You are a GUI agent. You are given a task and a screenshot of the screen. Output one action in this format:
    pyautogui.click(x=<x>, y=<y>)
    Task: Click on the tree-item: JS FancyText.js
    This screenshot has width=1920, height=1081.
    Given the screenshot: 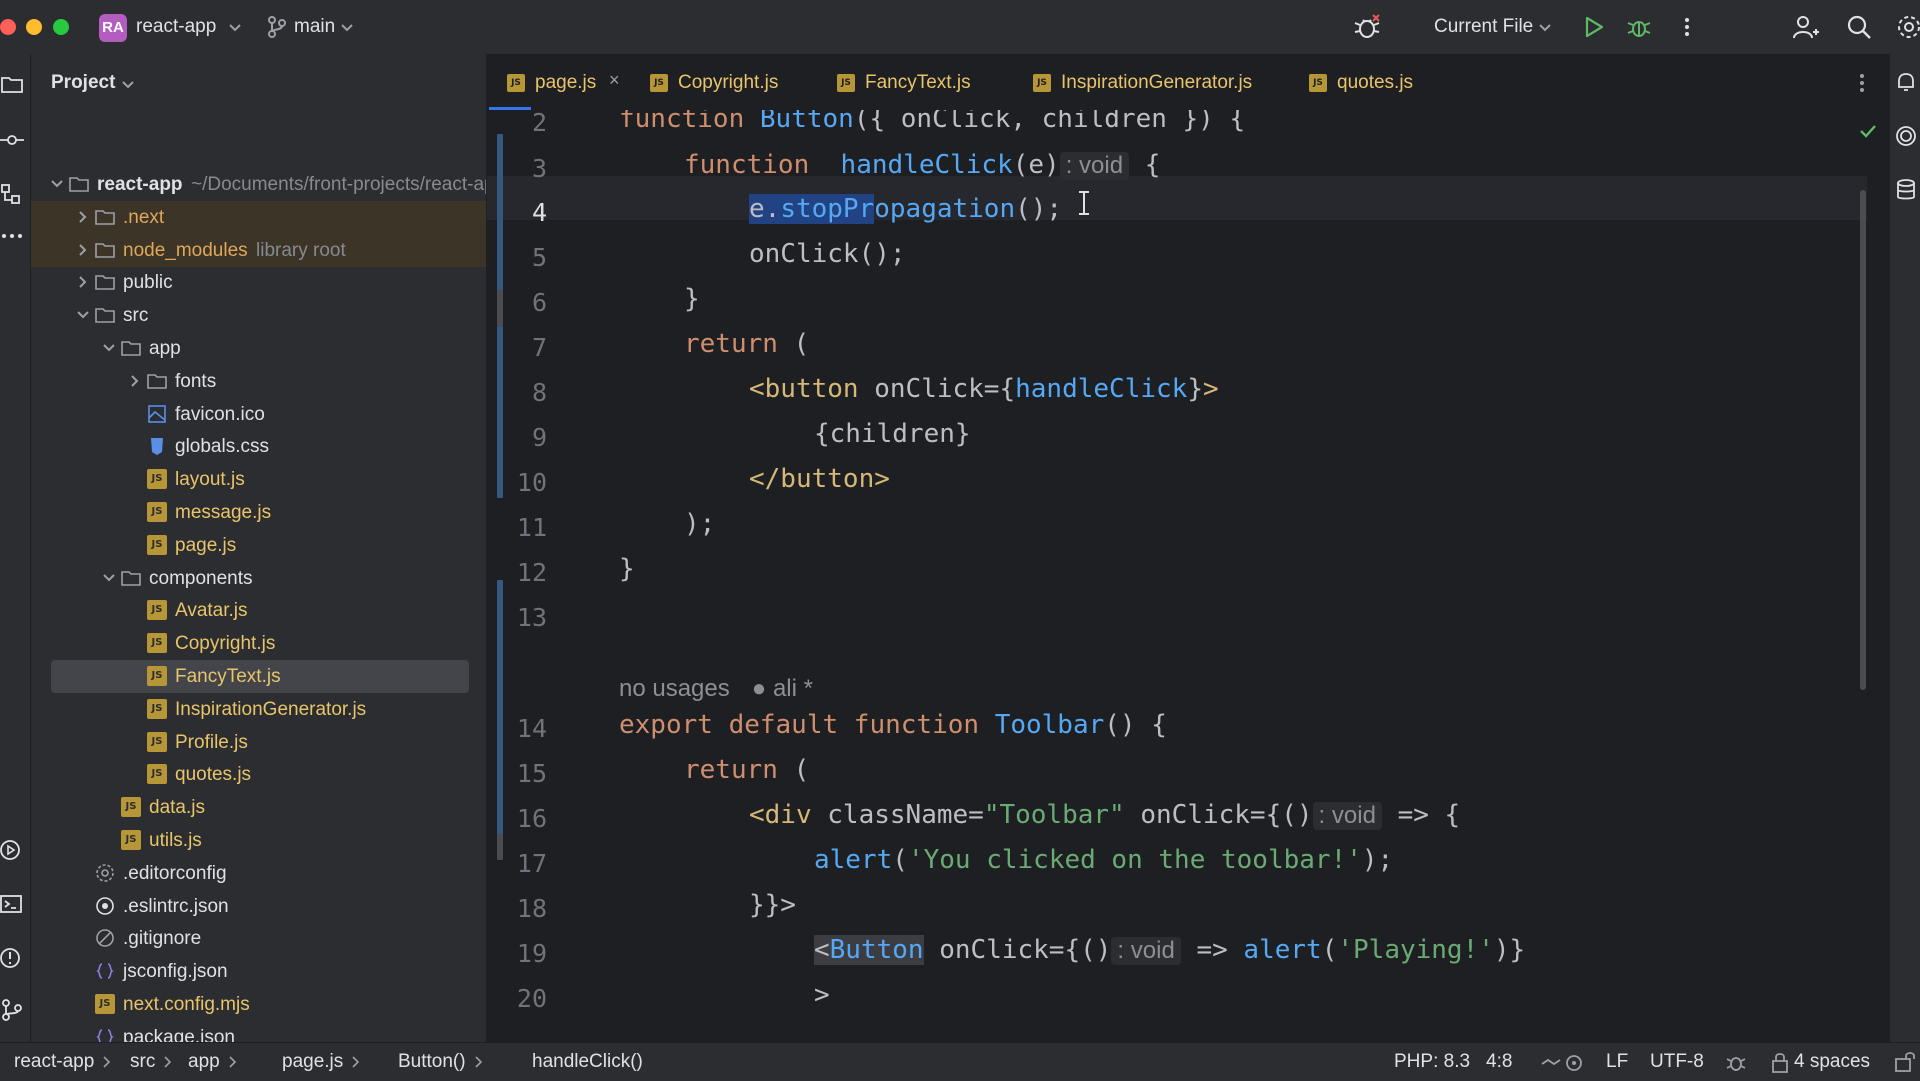 What is the action you would take?
    pyautogui.click(x=258, y=676)
    